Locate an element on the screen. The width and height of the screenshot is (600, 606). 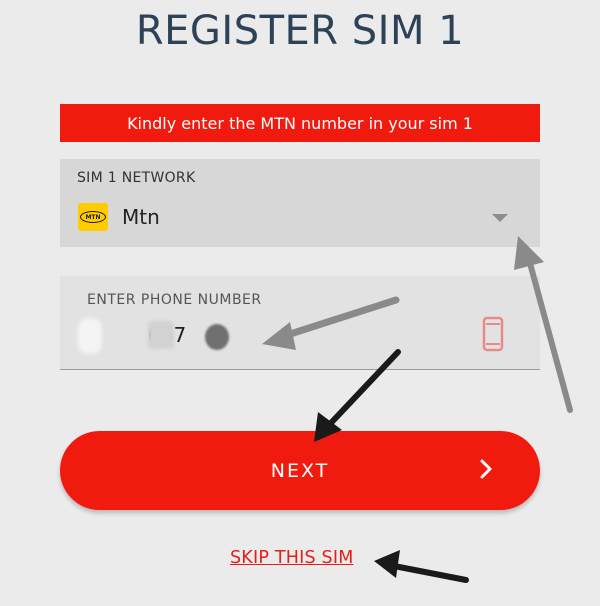
chevron-right-icon is located at coordinates (486, 469).